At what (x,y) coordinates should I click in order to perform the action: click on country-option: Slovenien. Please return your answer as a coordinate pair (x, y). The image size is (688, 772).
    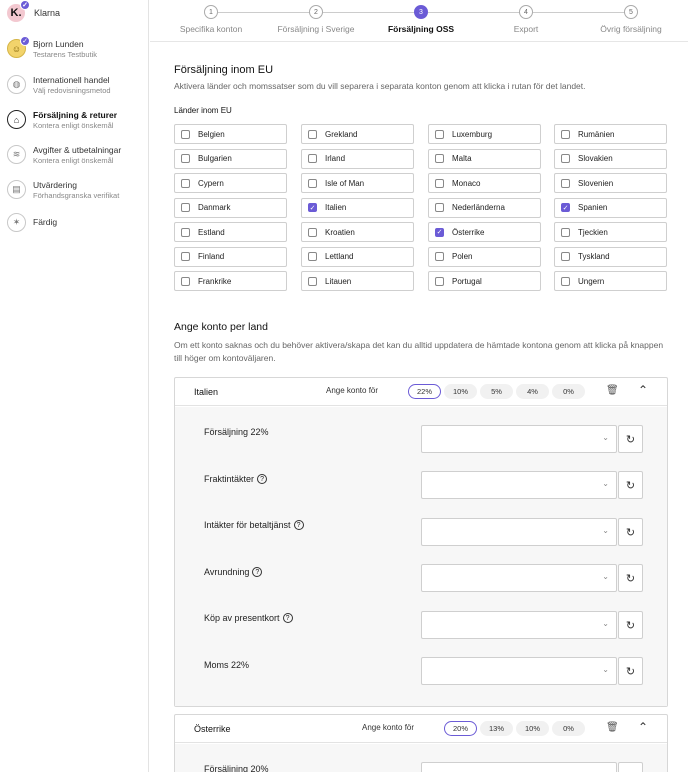
    Looking at the image, I should click on (610, 183).